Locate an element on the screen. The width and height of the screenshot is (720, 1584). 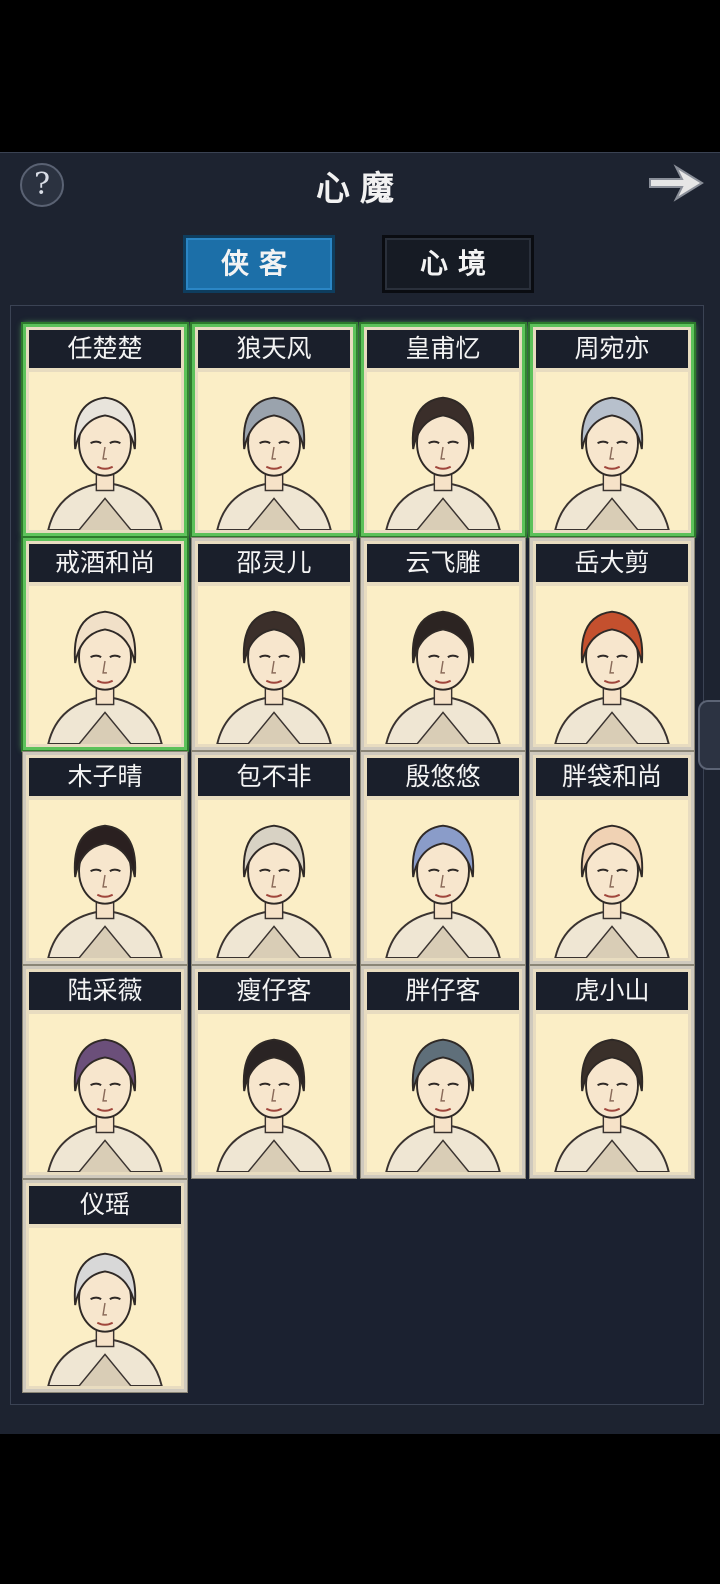
character-card: 周宛亦 is located at coordinates (612, 430).